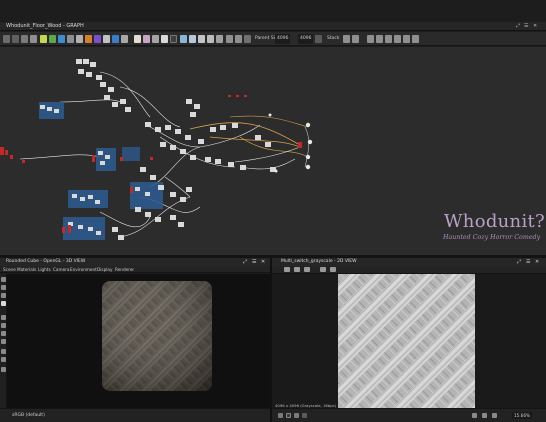 This screenshot has width=546, height=422. Describe the element at coordinates (79, 39) in the screenshot. I see `uniform-color-node-icon` at that location.